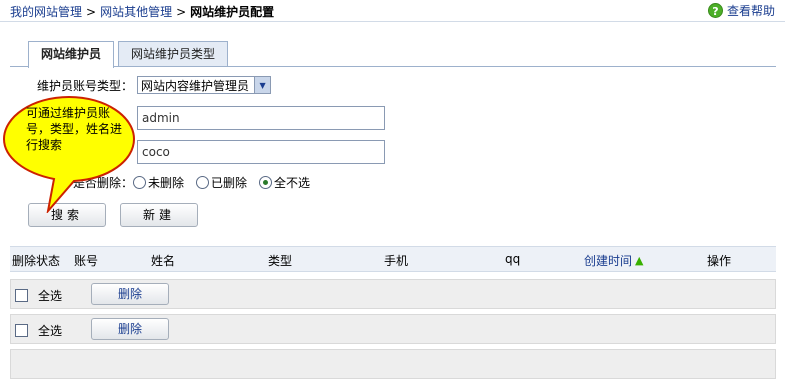 The width and height of the screenshot is (785, 382). I want to click on breadcrumb-current: 网站维护员配置, so click(232, 12).